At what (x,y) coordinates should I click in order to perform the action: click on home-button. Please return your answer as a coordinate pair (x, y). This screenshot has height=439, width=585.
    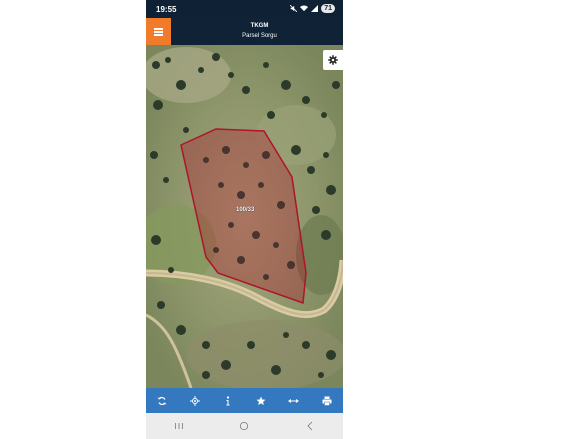
    Looking at the image, I should click on (244, 426).